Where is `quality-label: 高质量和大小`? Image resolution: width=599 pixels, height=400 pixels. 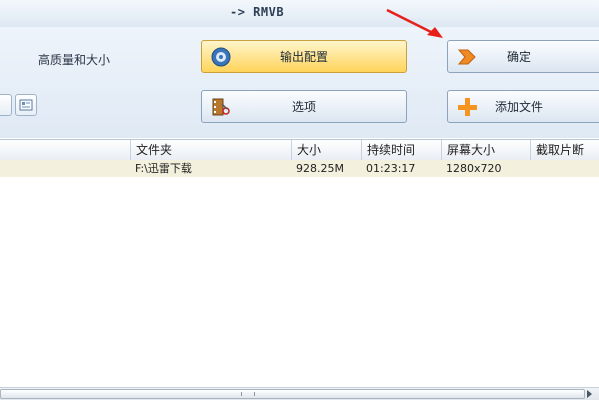
quality-label: 高质量和大小 is located at coordinates (74, 60).